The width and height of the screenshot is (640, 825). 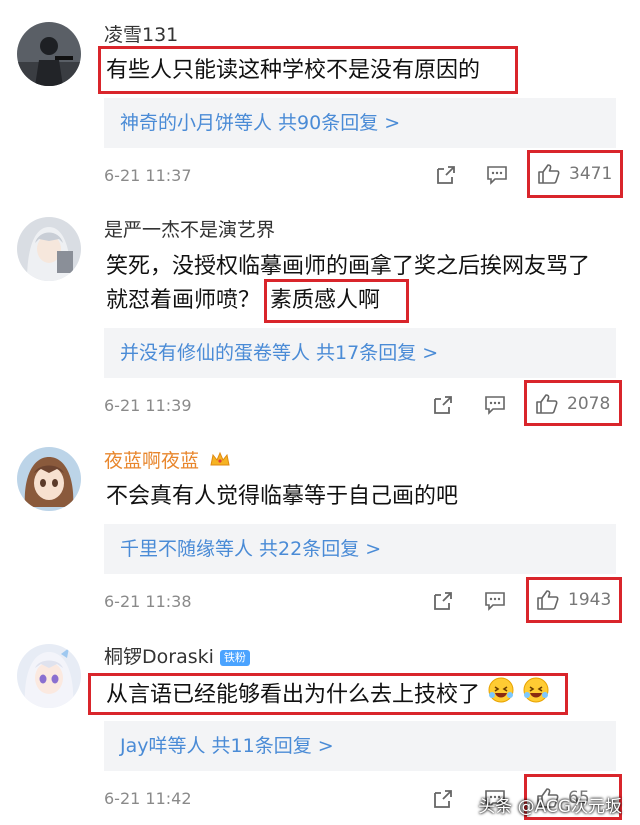 What do you see at coordinates (152, 461) in the screenshot?
I see `username-text: 夜蓝啊夜蓝` at bounding box center [152, 461].